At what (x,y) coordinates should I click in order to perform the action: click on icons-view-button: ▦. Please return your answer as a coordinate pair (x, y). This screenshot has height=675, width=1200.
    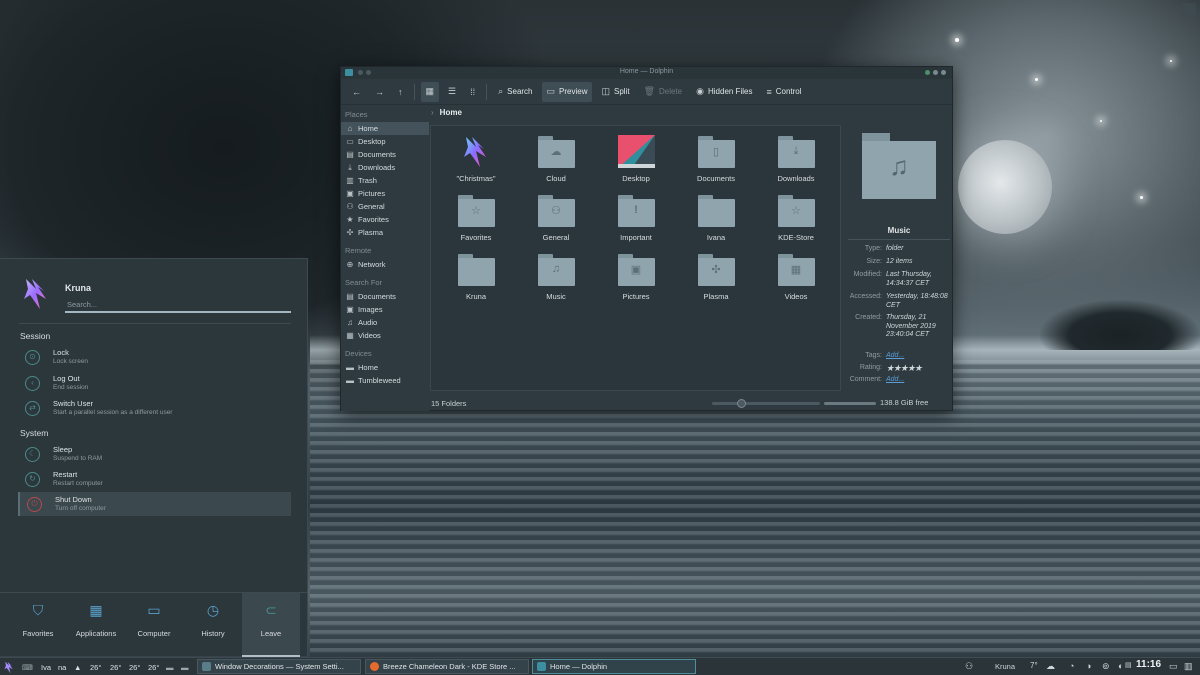
    Looking at the image, I should click on (430, 91).